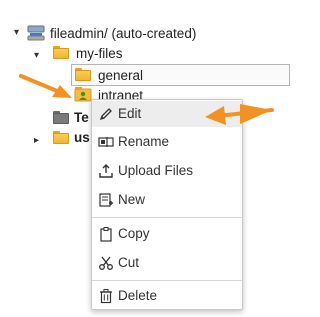 The height and width of the screenshot is (317, 320). What do you see at coordinates (129, 262) in the screenshot?
I see `menu-item-label: Cut` at bounding box center [129, 262].